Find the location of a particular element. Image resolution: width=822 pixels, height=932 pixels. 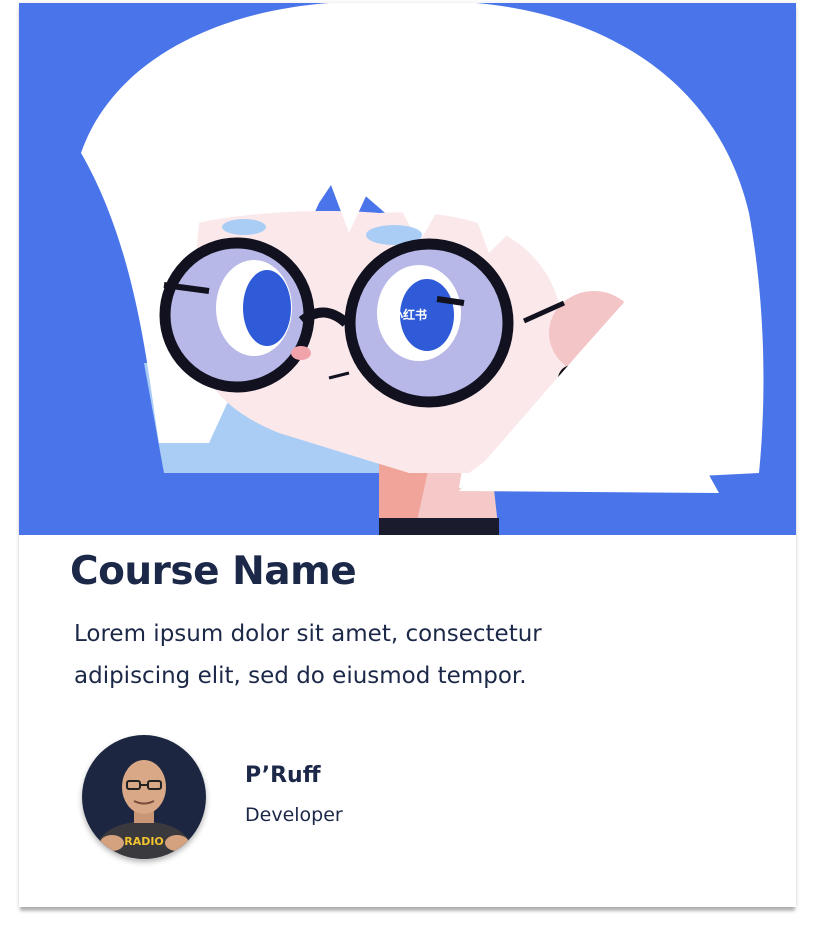

author-role: Developer is located at coordinates (294, 815).